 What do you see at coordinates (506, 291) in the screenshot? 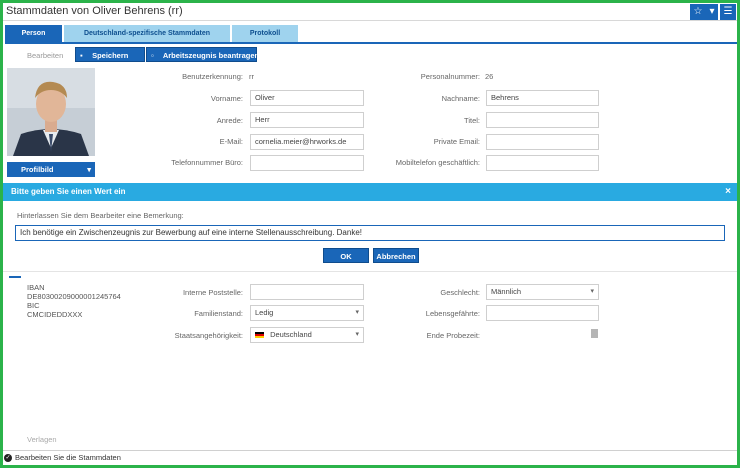
I see `gender-value: Männlich` at bounding box center [506, 291].